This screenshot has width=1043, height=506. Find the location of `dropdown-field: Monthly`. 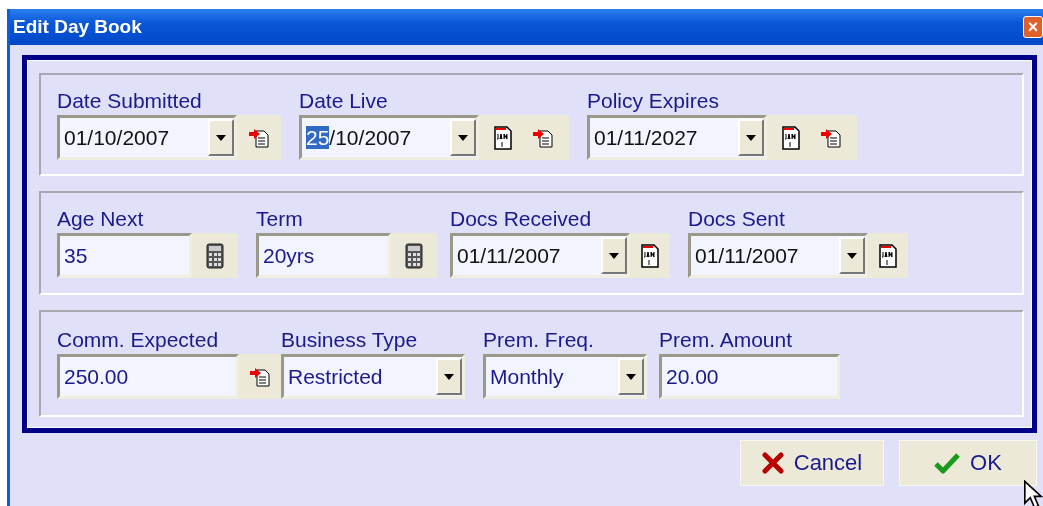

dropdown-field: Monthly is located at coordinates (565, 376).